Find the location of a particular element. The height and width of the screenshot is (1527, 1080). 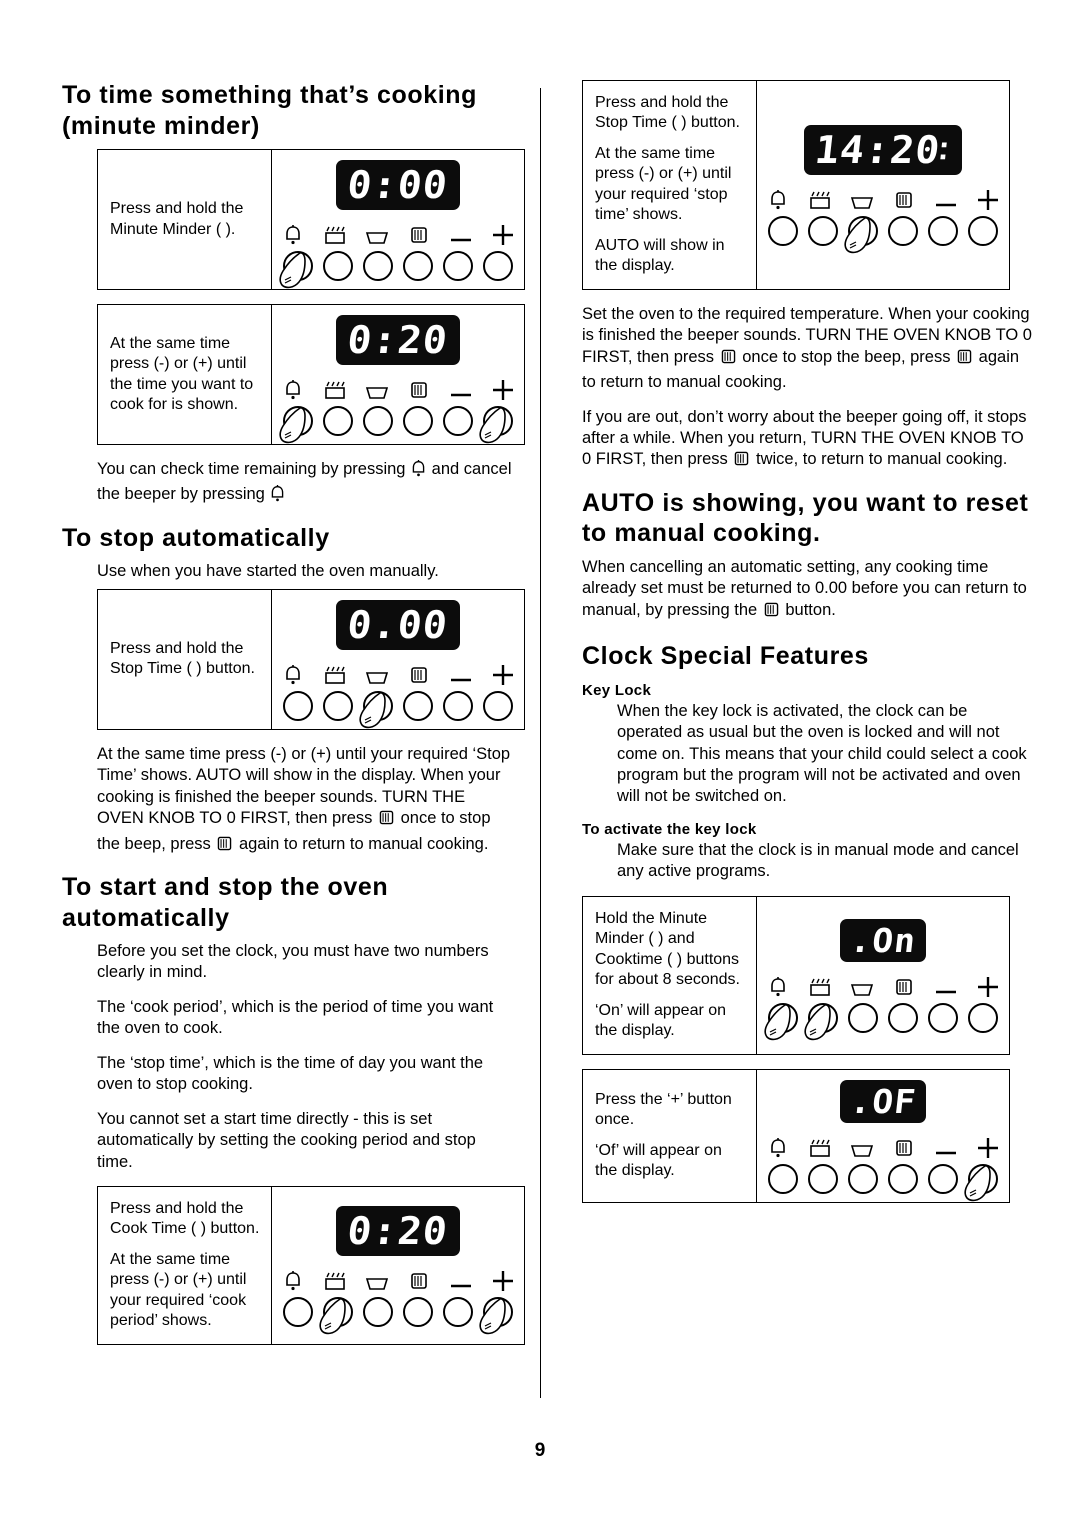

clock-display: 0:20 is located at coordinates (398, 340).